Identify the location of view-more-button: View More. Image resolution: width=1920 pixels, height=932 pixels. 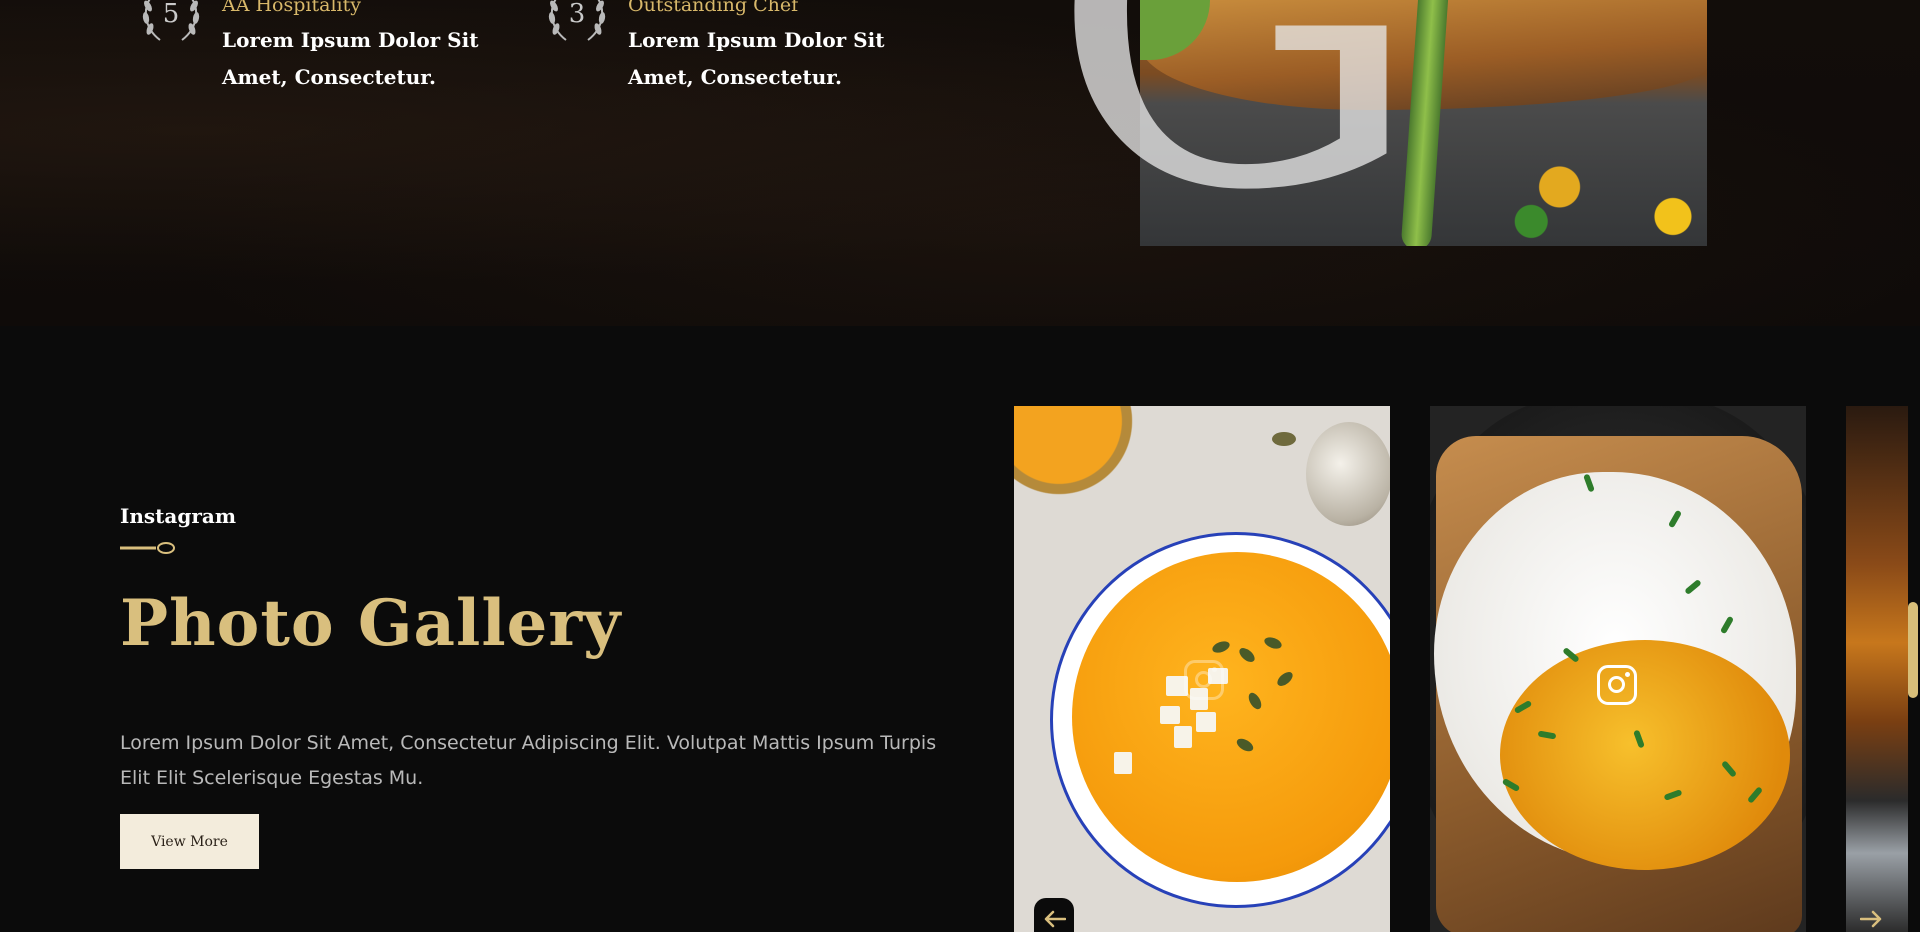
(189, 841).